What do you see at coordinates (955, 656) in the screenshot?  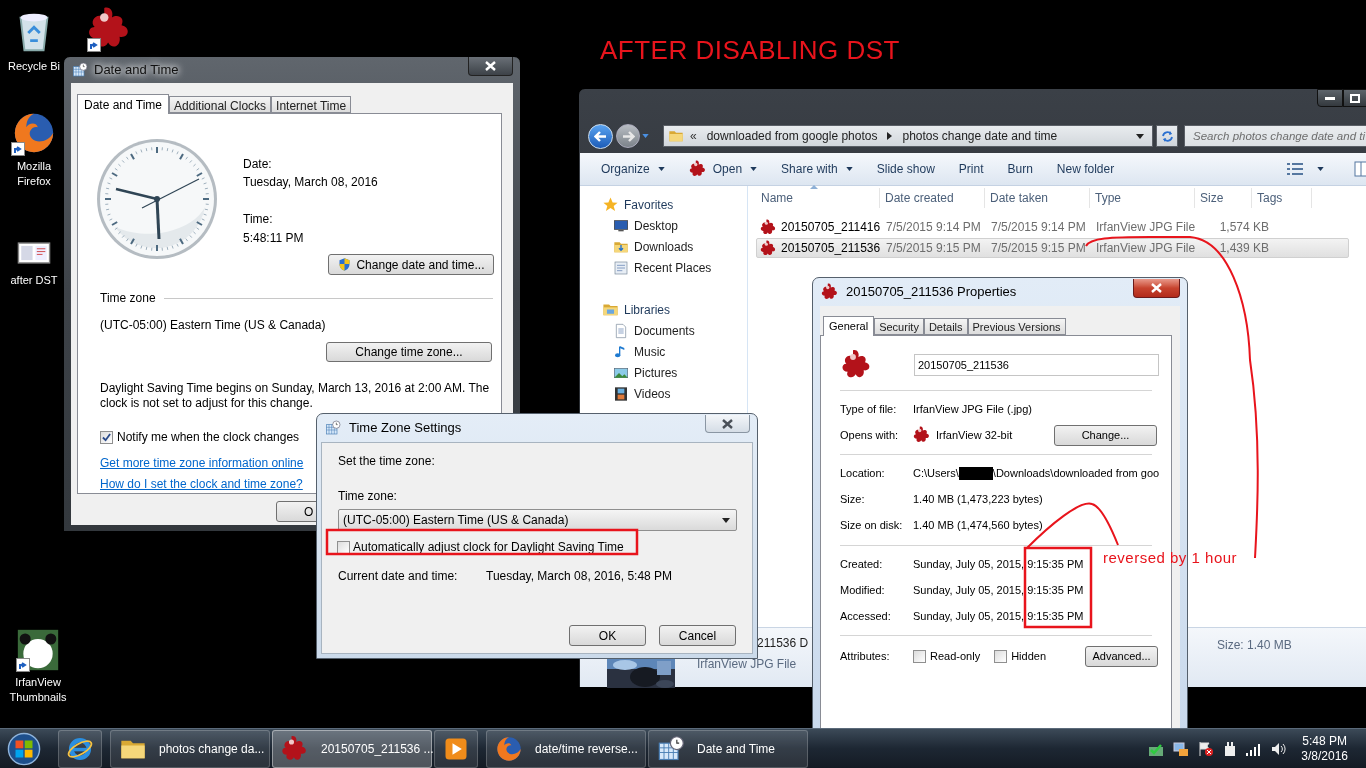 I see `checkbox-label: Read-only` at bounding box center [955, 656].